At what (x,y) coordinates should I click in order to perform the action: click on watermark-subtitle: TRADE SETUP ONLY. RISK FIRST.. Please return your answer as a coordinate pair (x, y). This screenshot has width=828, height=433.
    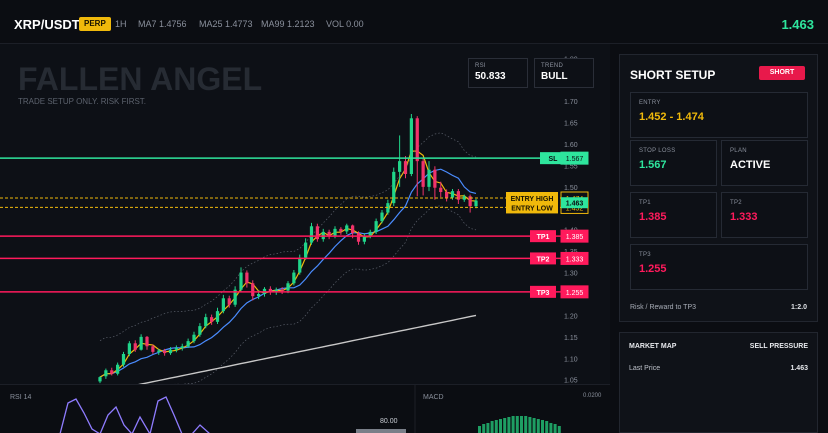
    Looking at the image, I should click on (82, 101).